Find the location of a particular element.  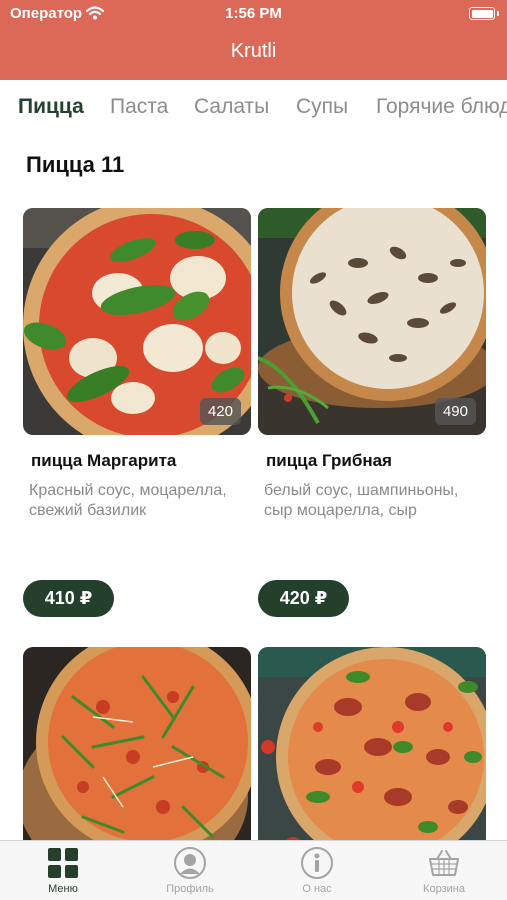

app-header: Оператор 1:56 PM Krutli is located at coordinates (253, 40).